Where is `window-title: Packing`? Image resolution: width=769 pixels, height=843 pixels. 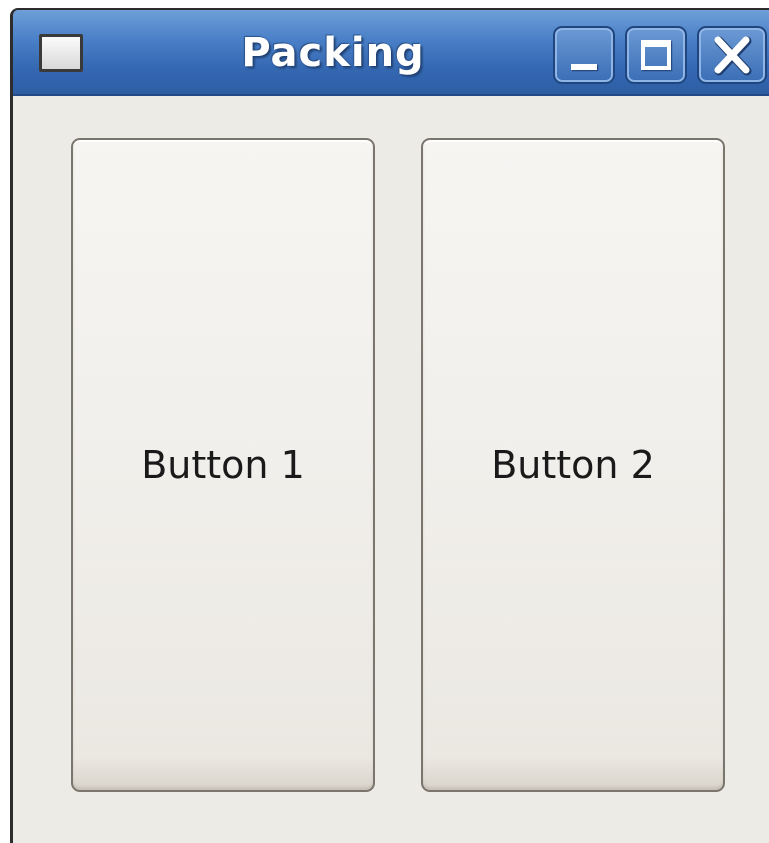 window-title: Packing is located at coordinates (333, 53).